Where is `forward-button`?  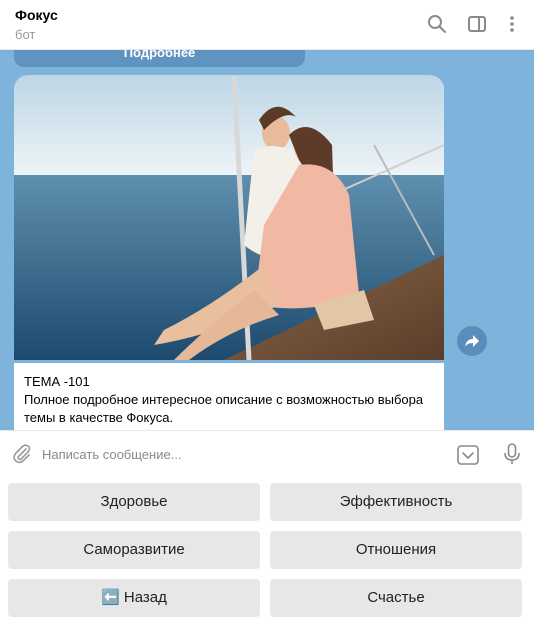
forward-button is located at coordinates (472, 341).